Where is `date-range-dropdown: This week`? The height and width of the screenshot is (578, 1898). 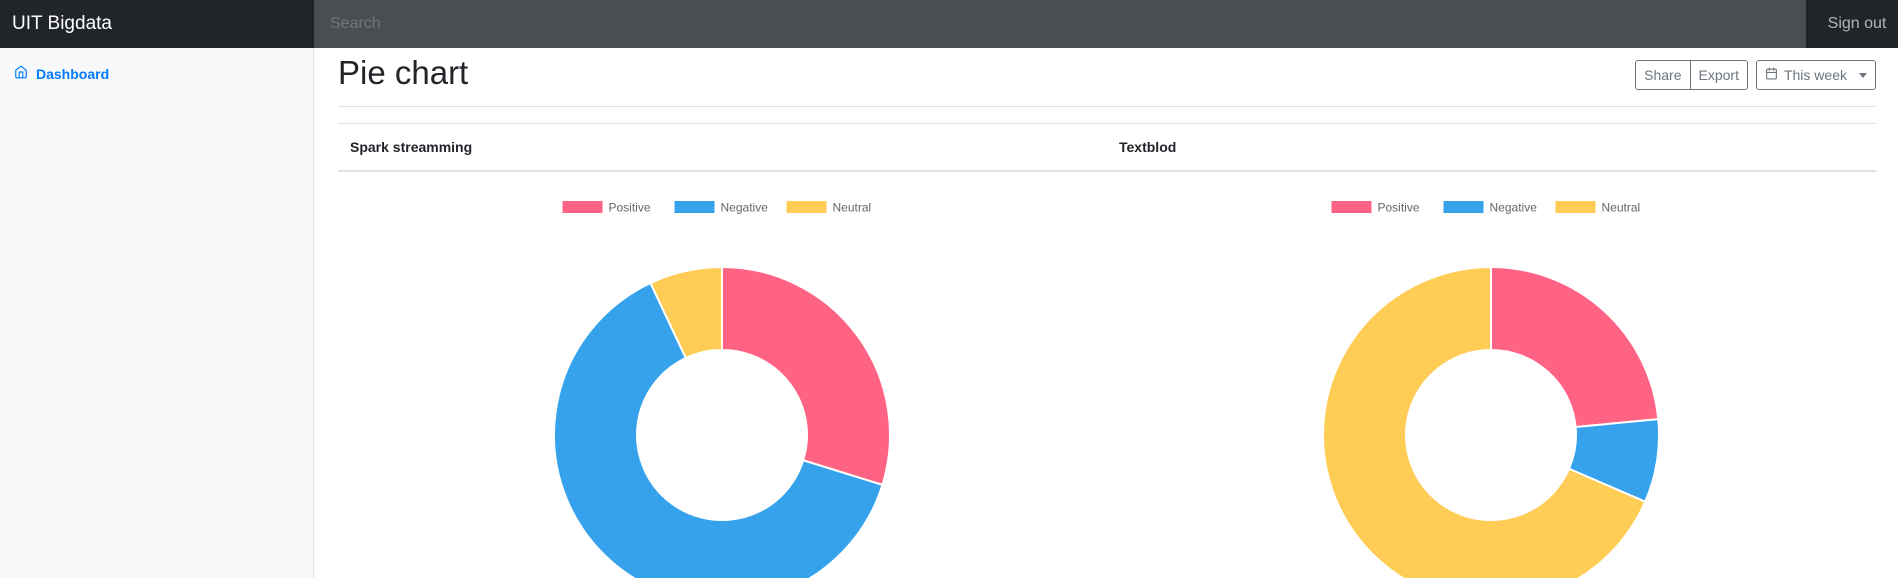
date-range-dropdown: This week is located at coordinates (1815, 75).